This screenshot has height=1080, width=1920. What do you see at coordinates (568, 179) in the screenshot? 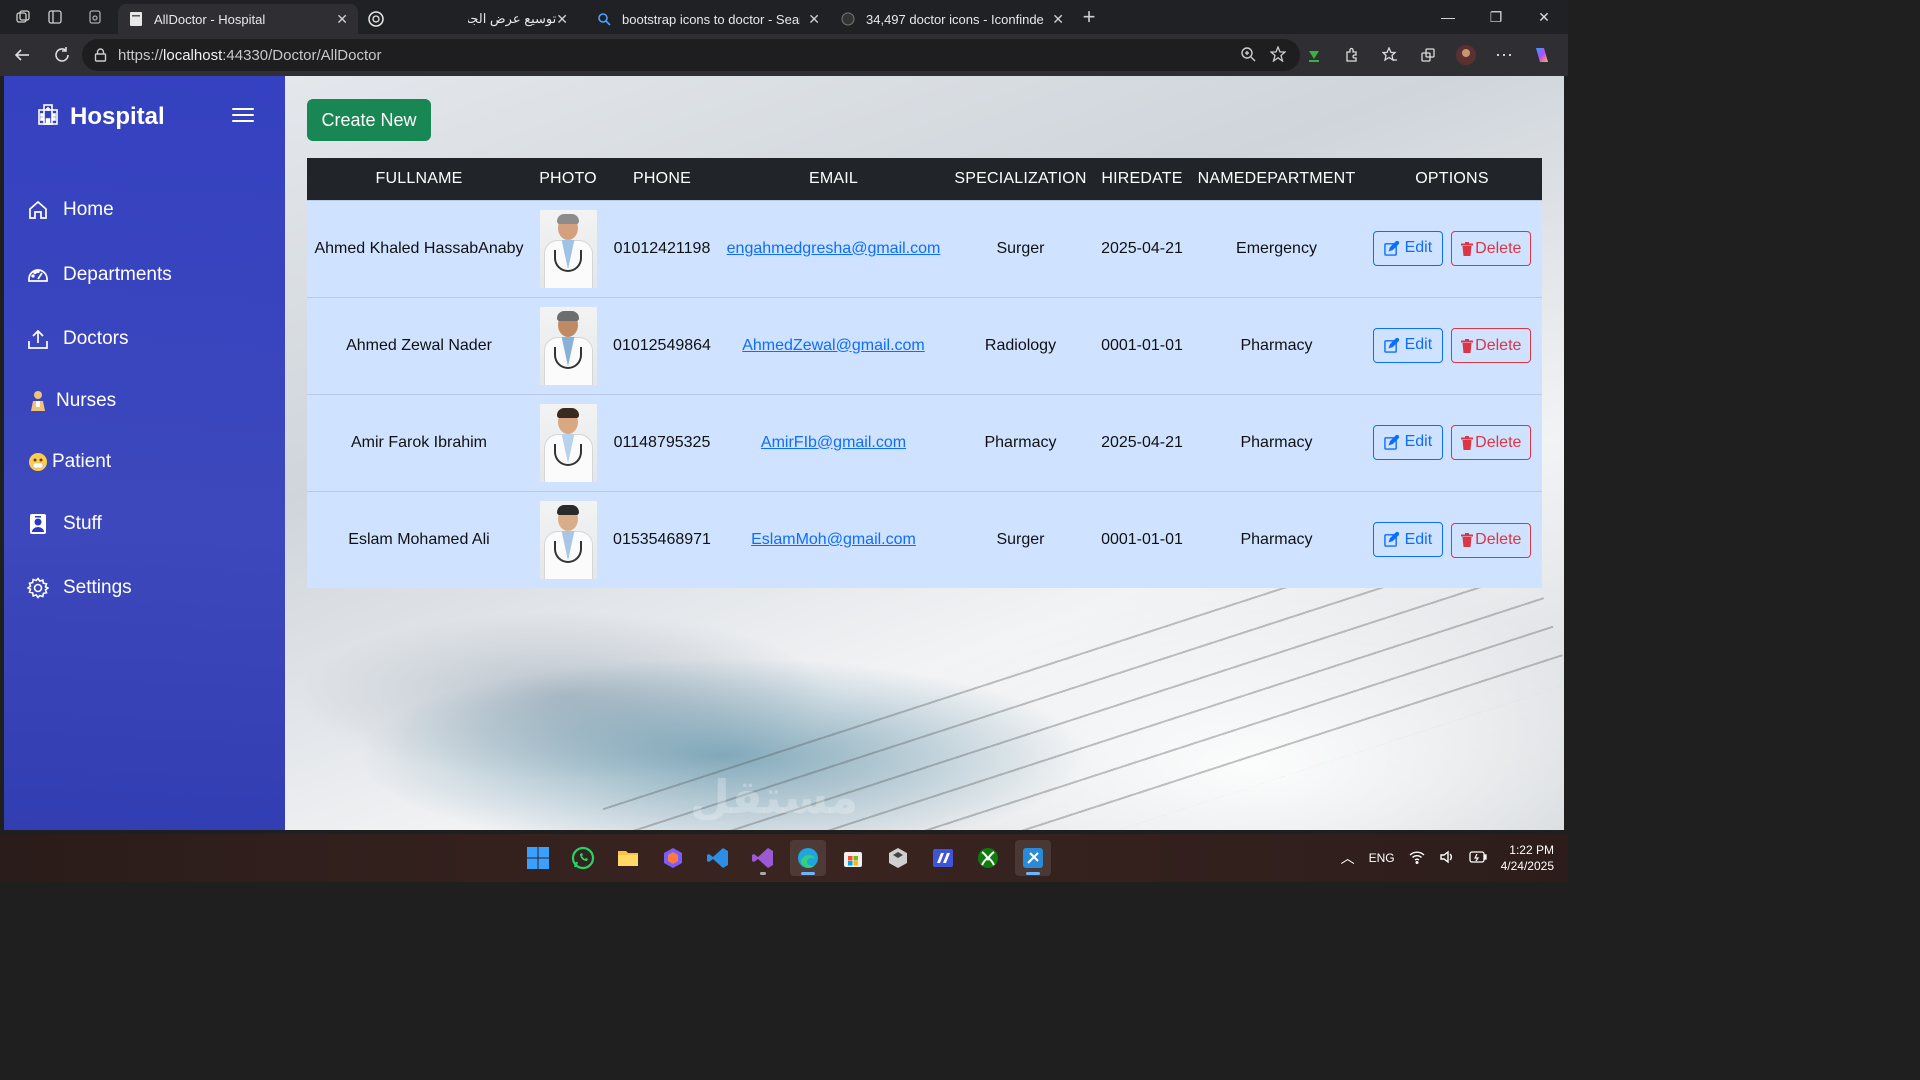
I see `column-header: PHOTO` at bounding box center [568, 179].